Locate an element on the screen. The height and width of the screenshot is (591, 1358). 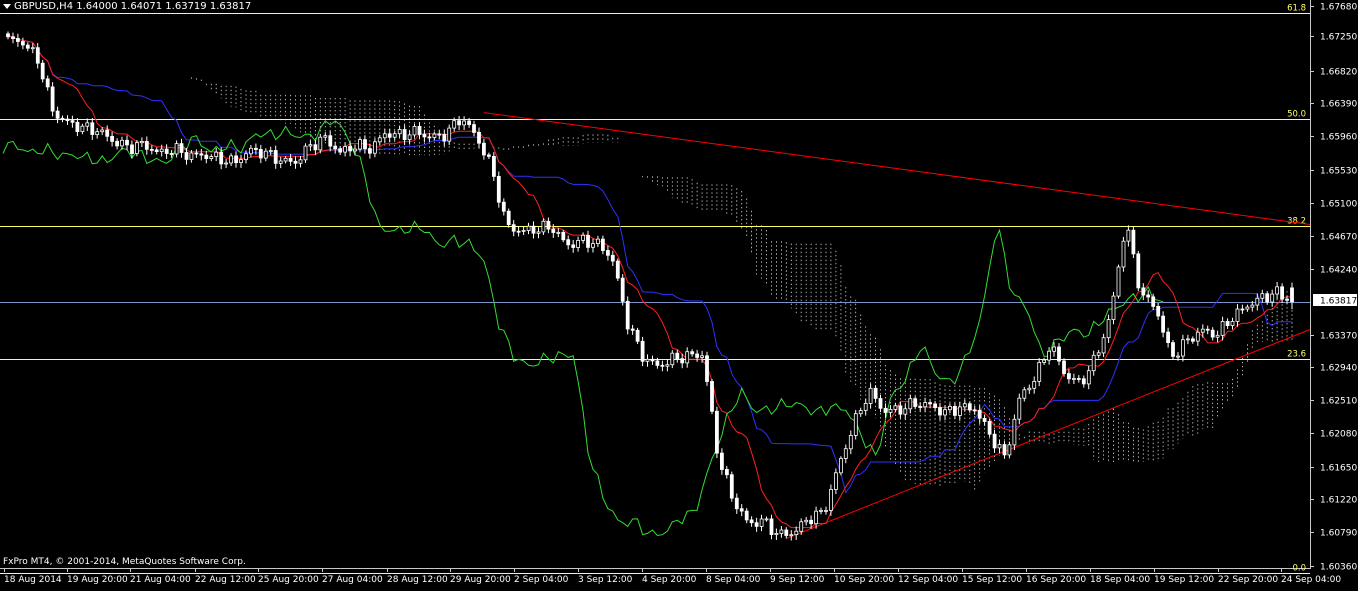
price-axis-label: 1.62940 is located at coordinates (1338, 369).